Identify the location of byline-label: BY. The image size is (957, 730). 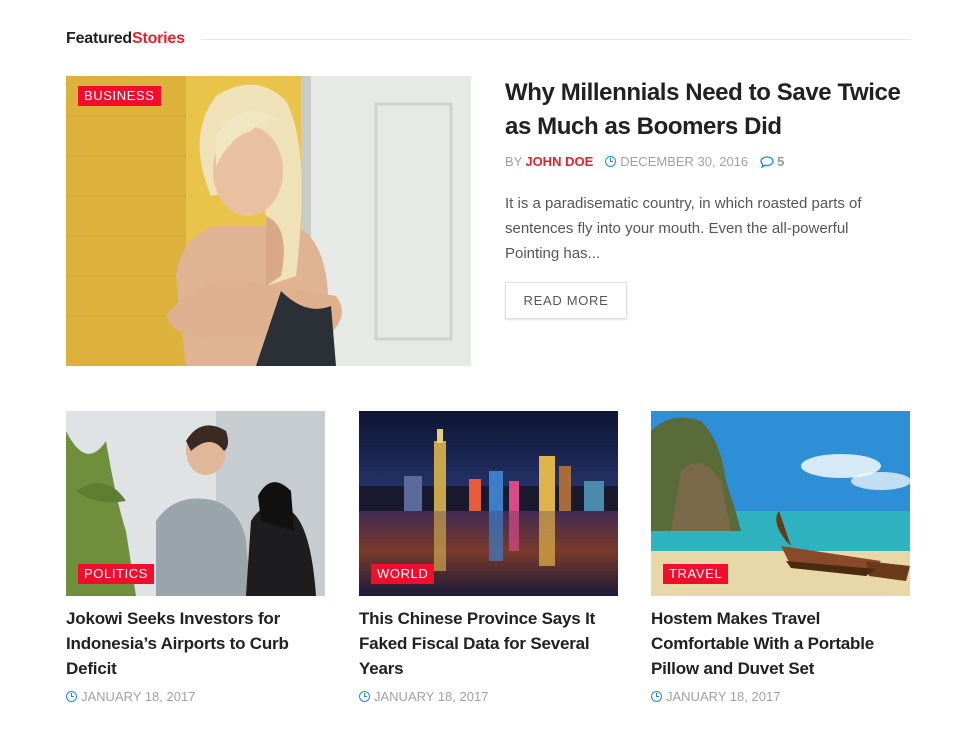
(514, 161).